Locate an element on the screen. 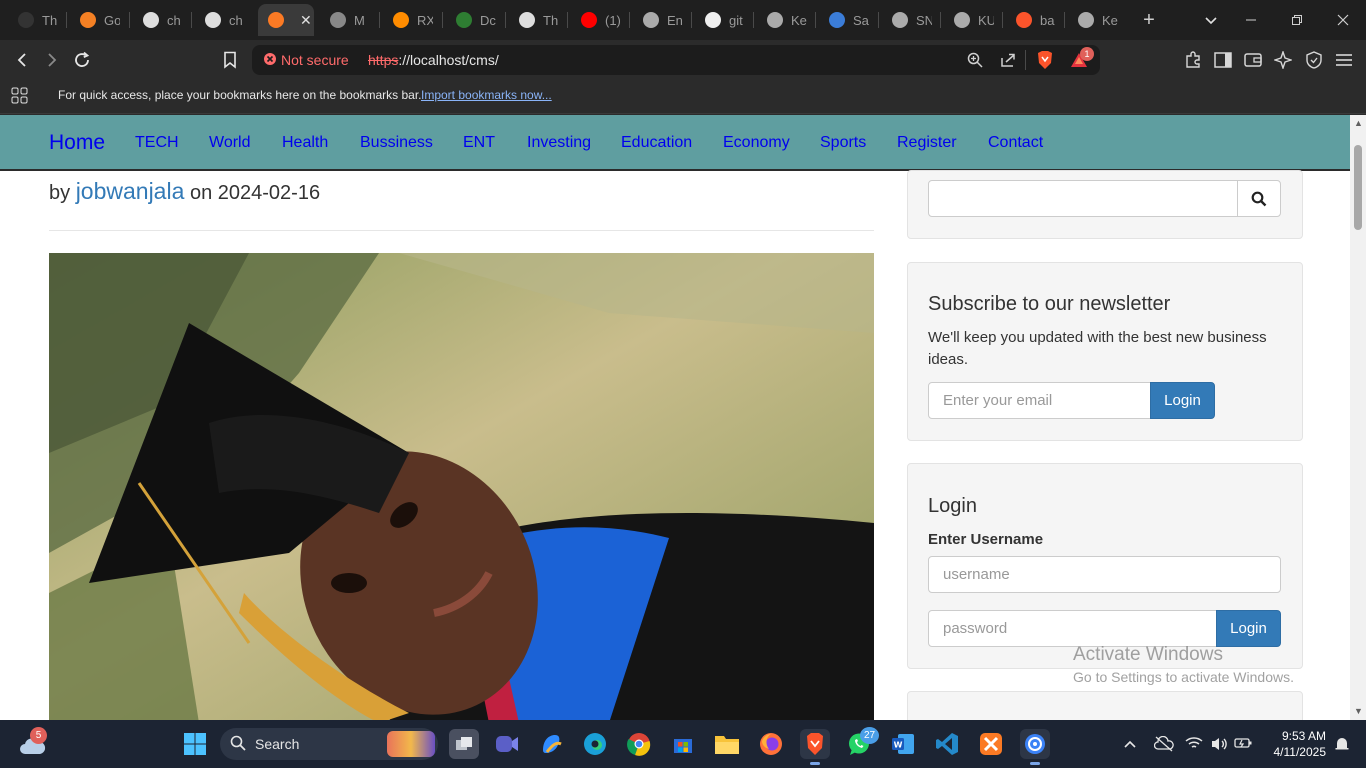 The width and height of the screenshot is (1366, 768). brave-taskbar-icon is located at coordinates (815, 744).